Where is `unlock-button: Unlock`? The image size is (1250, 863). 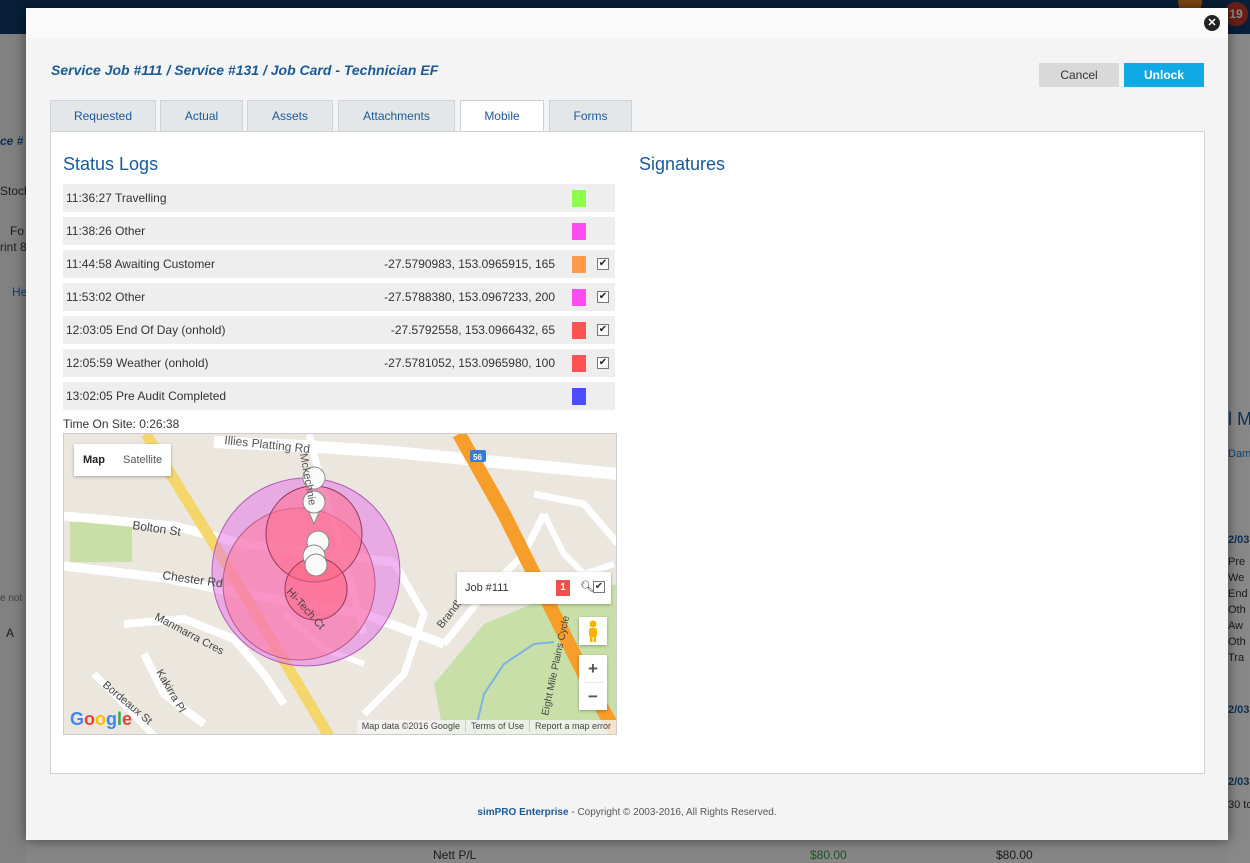 unlock-button: Unlock is located at coordinates (1164, 75).